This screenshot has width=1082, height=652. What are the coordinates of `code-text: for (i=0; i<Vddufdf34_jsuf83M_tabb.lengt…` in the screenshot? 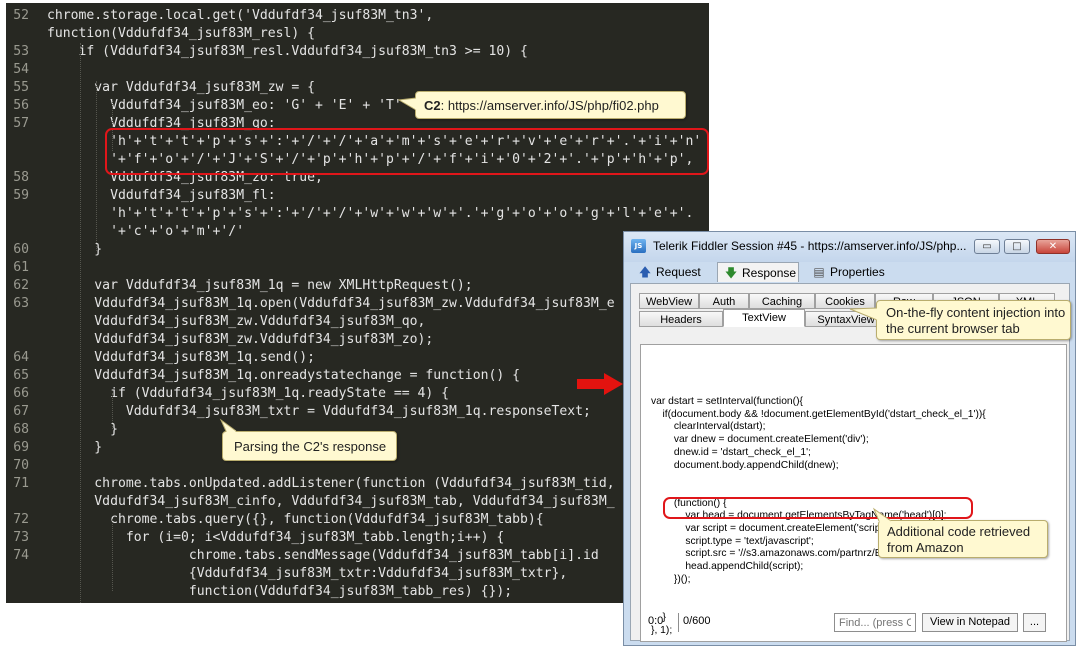 It's located at (276, 537).